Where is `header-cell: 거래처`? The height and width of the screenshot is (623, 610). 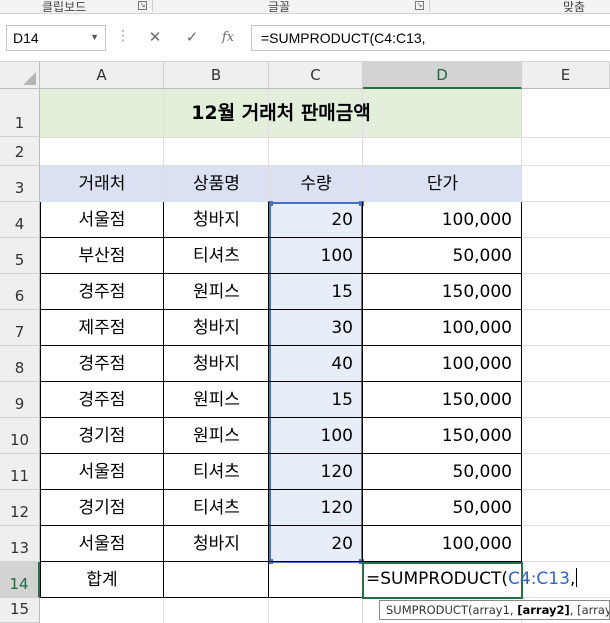
header-cell: 거래처 is located at coordinates (102, 184).